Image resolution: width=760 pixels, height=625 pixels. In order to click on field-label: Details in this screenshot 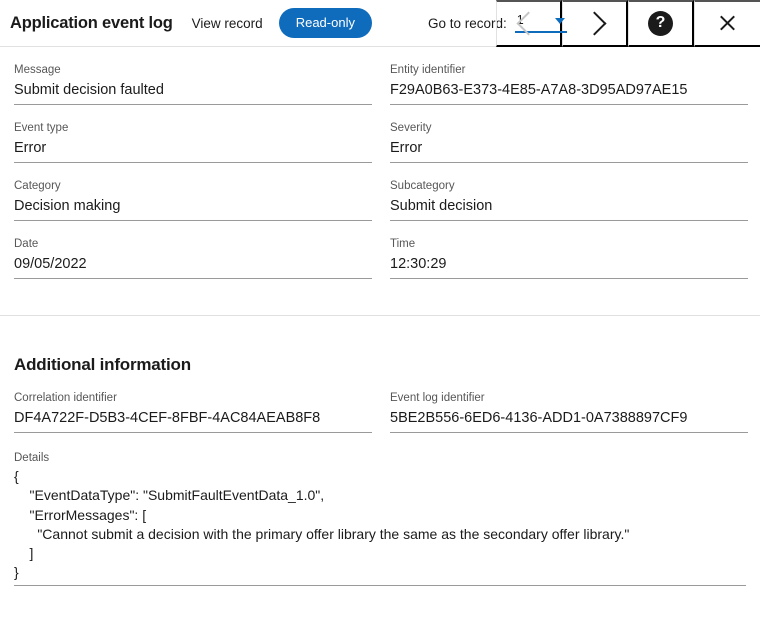, I will do `click(32, 458)`.